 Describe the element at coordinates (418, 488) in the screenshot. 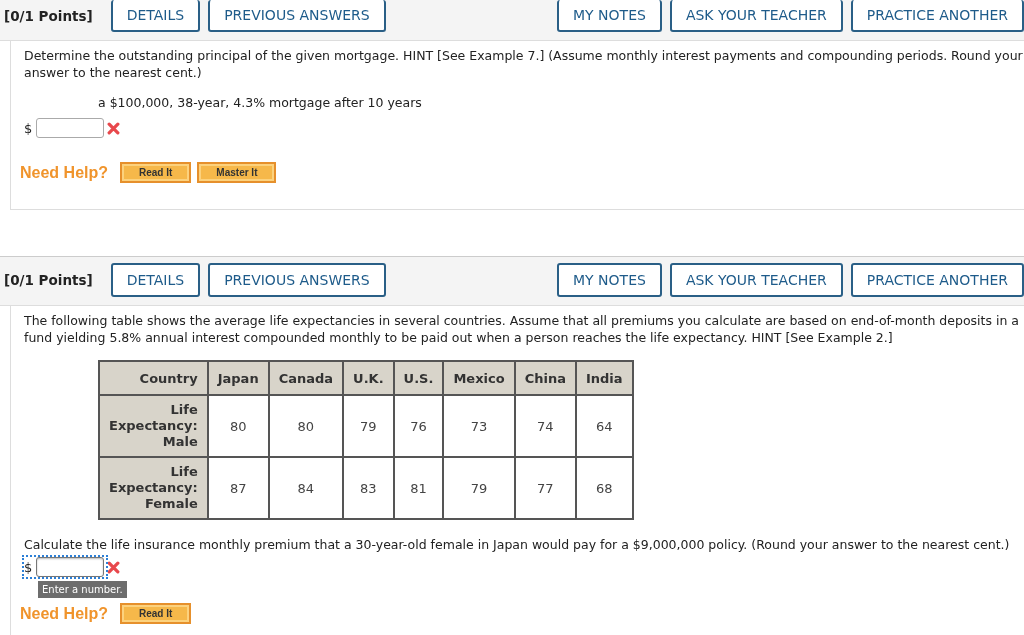

I see `table-cell: 81` at that location.